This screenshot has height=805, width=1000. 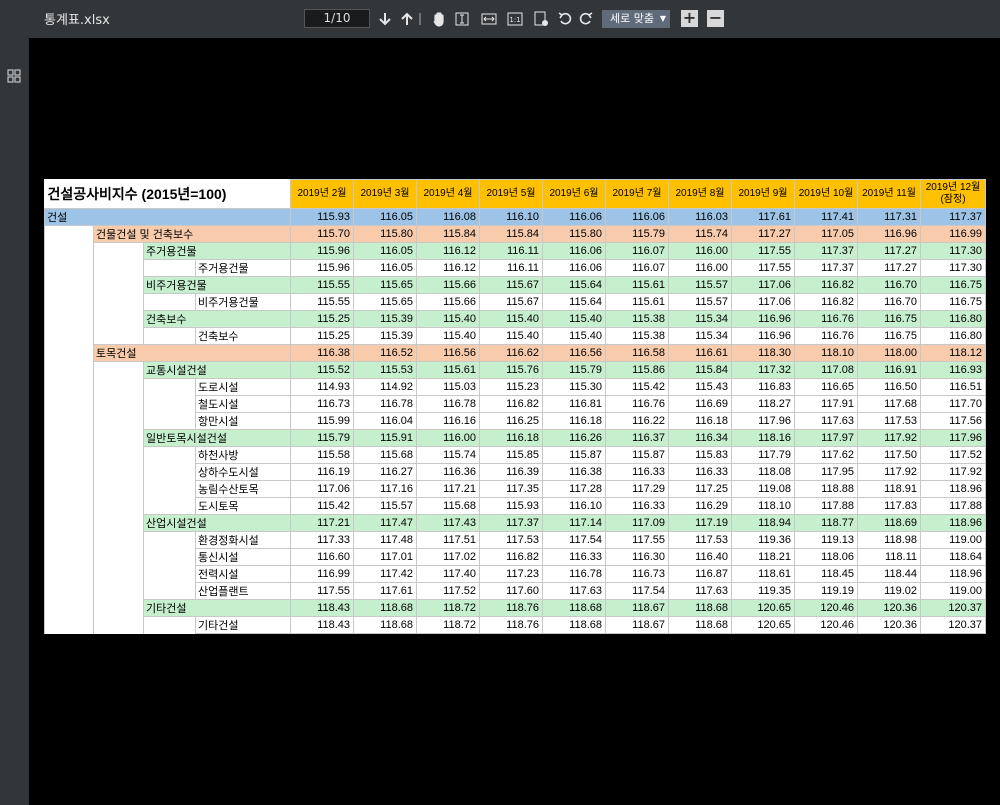 What do you see at coordinates (953, 353) in the screenshot?
I see `value-cell: 118.12` at bounding box center [953, 353].